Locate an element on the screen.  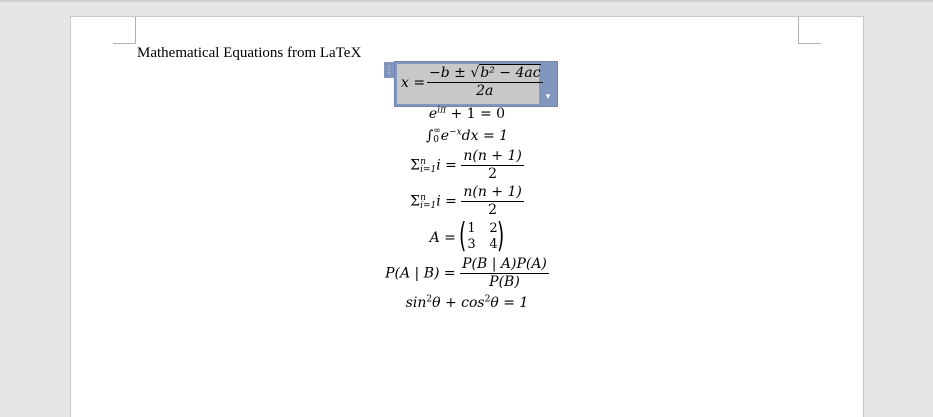
matrix: ( 1 2 3 4 ) is located at coordinates (482, 236).